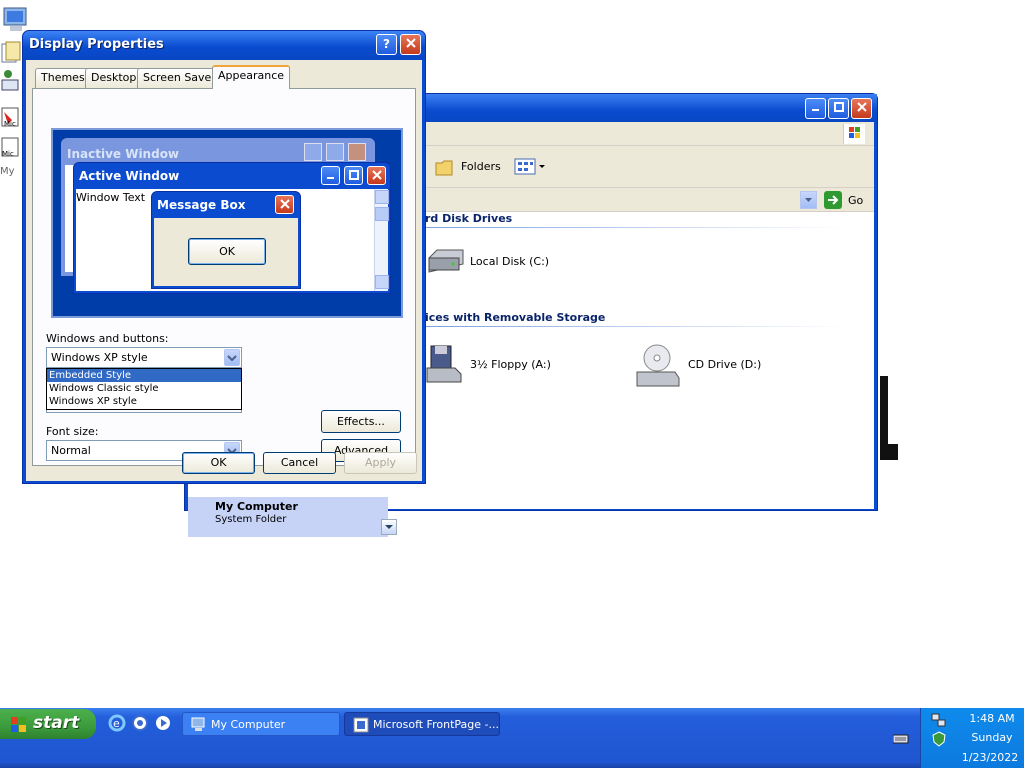  I want to click on frontpage-desktop-icon: Mic, so click(11, 116).